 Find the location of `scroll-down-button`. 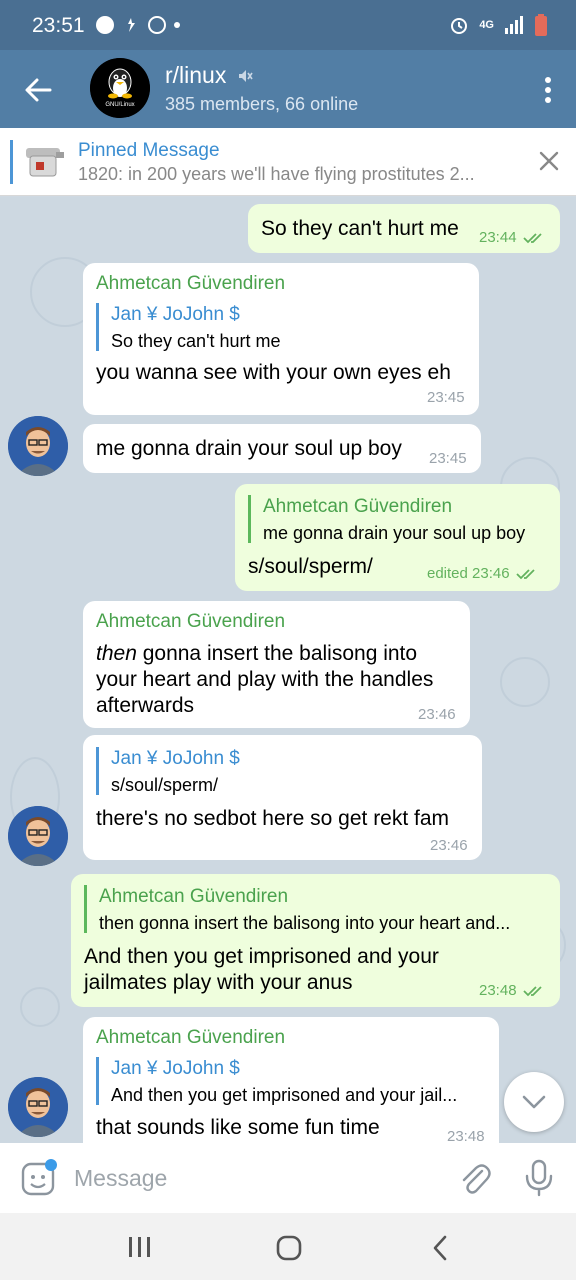

scroll-down-button is located at coordinates (534, 1102).